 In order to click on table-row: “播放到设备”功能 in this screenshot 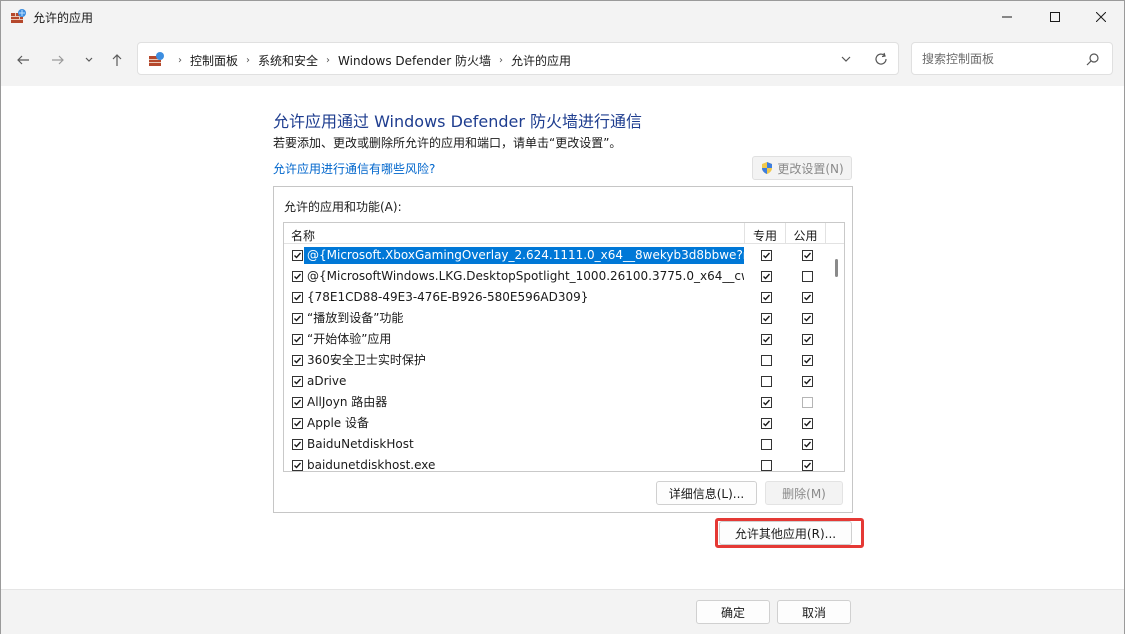, I will do `click(556, 318)`.